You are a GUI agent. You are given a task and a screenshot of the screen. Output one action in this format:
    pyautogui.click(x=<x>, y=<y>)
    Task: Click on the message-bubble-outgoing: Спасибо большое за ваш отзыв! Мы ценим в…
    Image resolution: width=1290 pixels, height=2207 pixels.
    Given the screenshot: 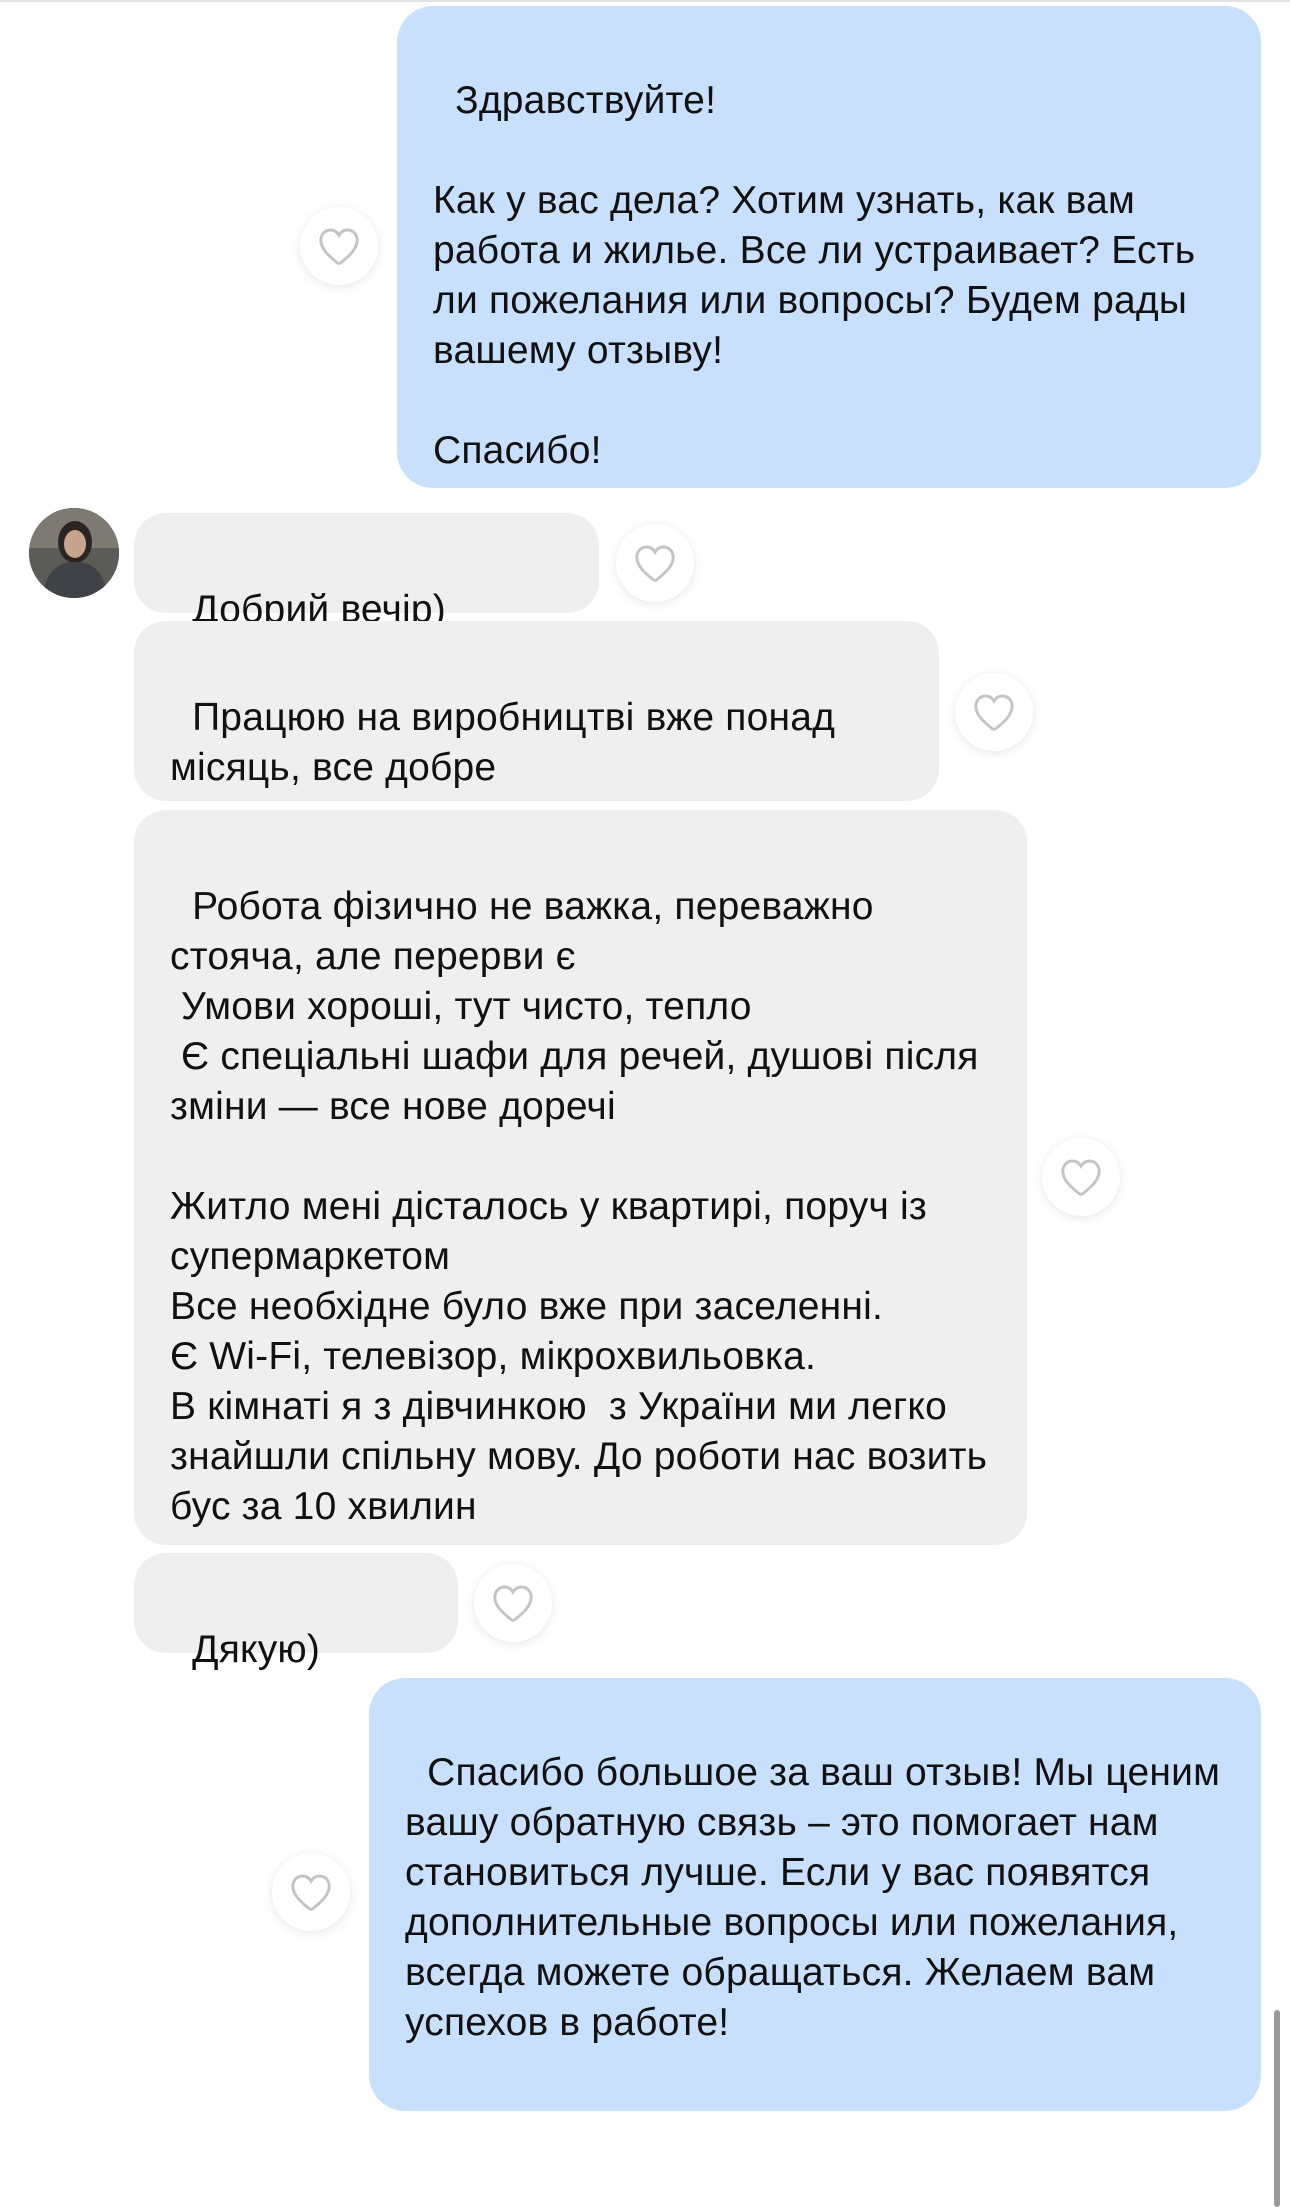 What is the action you would take?
    pyautogui.click(x=815, y=1894)
    